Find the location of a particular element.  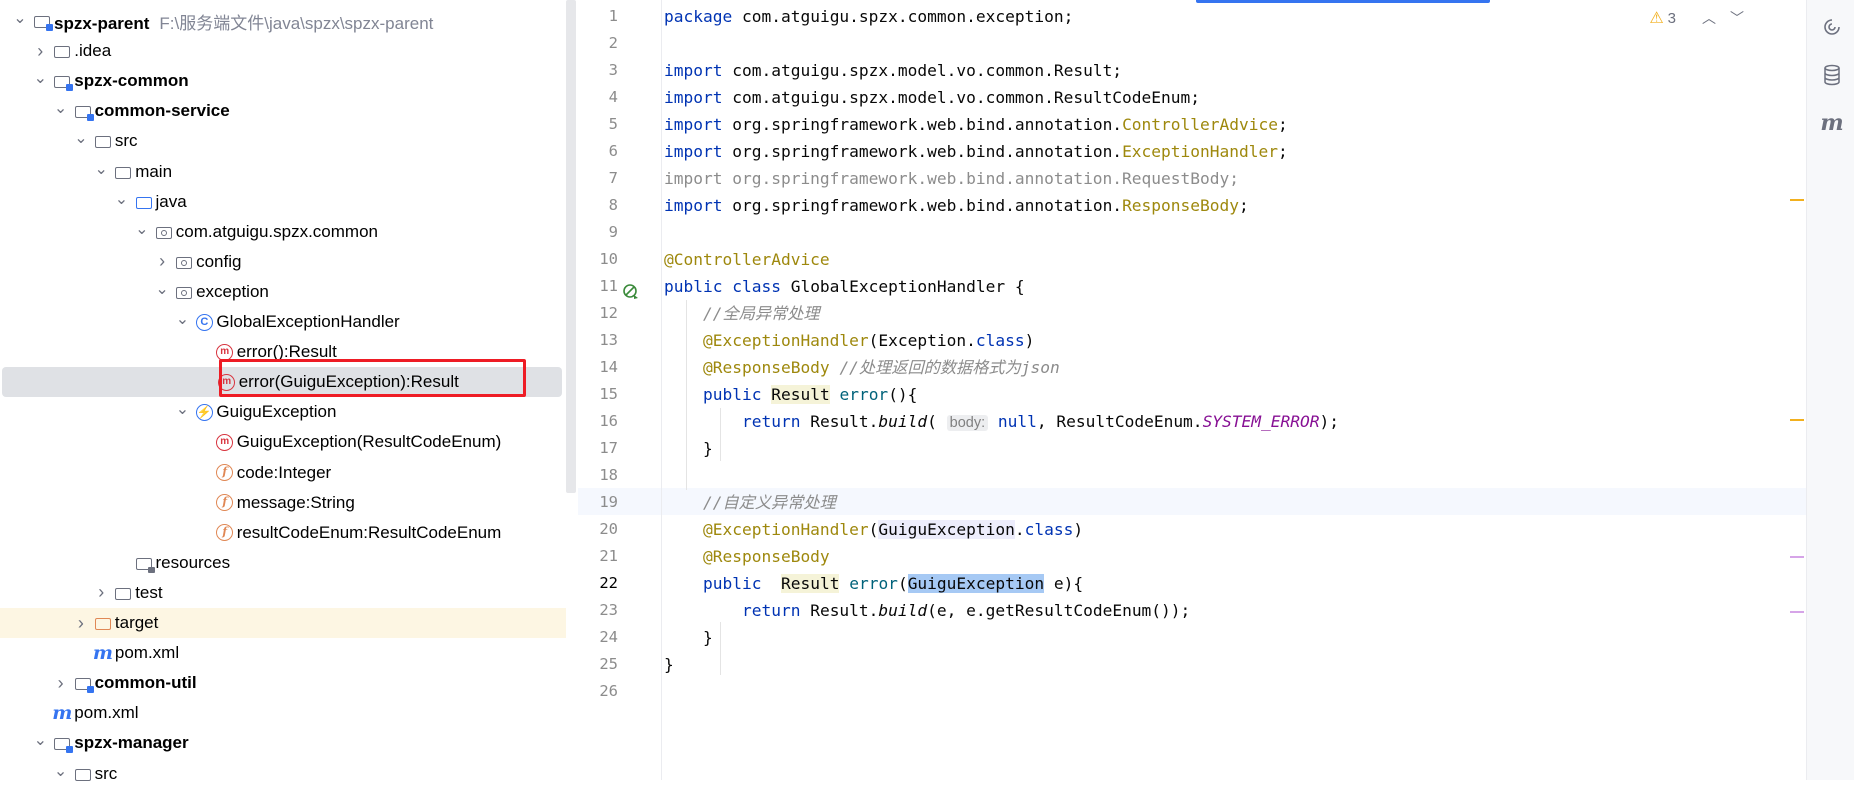

maven-icon: m is located at coordinates (1831, 123).